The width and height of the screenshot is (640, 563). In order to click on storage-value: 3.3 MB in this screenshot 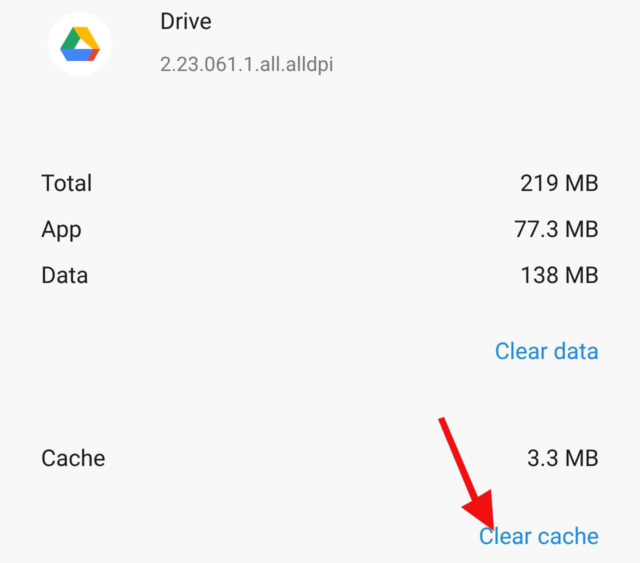, I will do `click(562, 459)`.